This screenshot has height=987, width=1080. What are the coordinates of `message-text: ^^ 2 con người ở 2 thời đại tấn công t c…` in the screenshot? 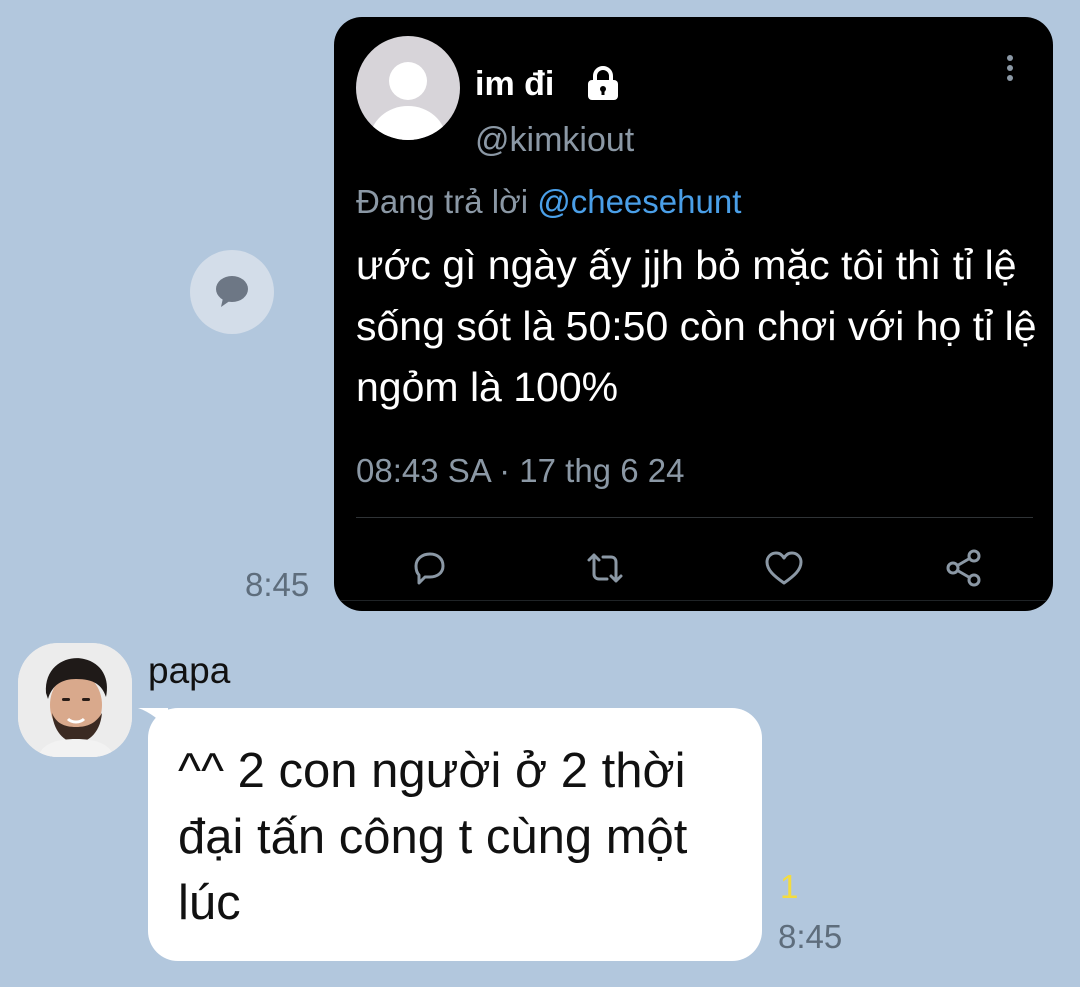 It's located at (433, 837).